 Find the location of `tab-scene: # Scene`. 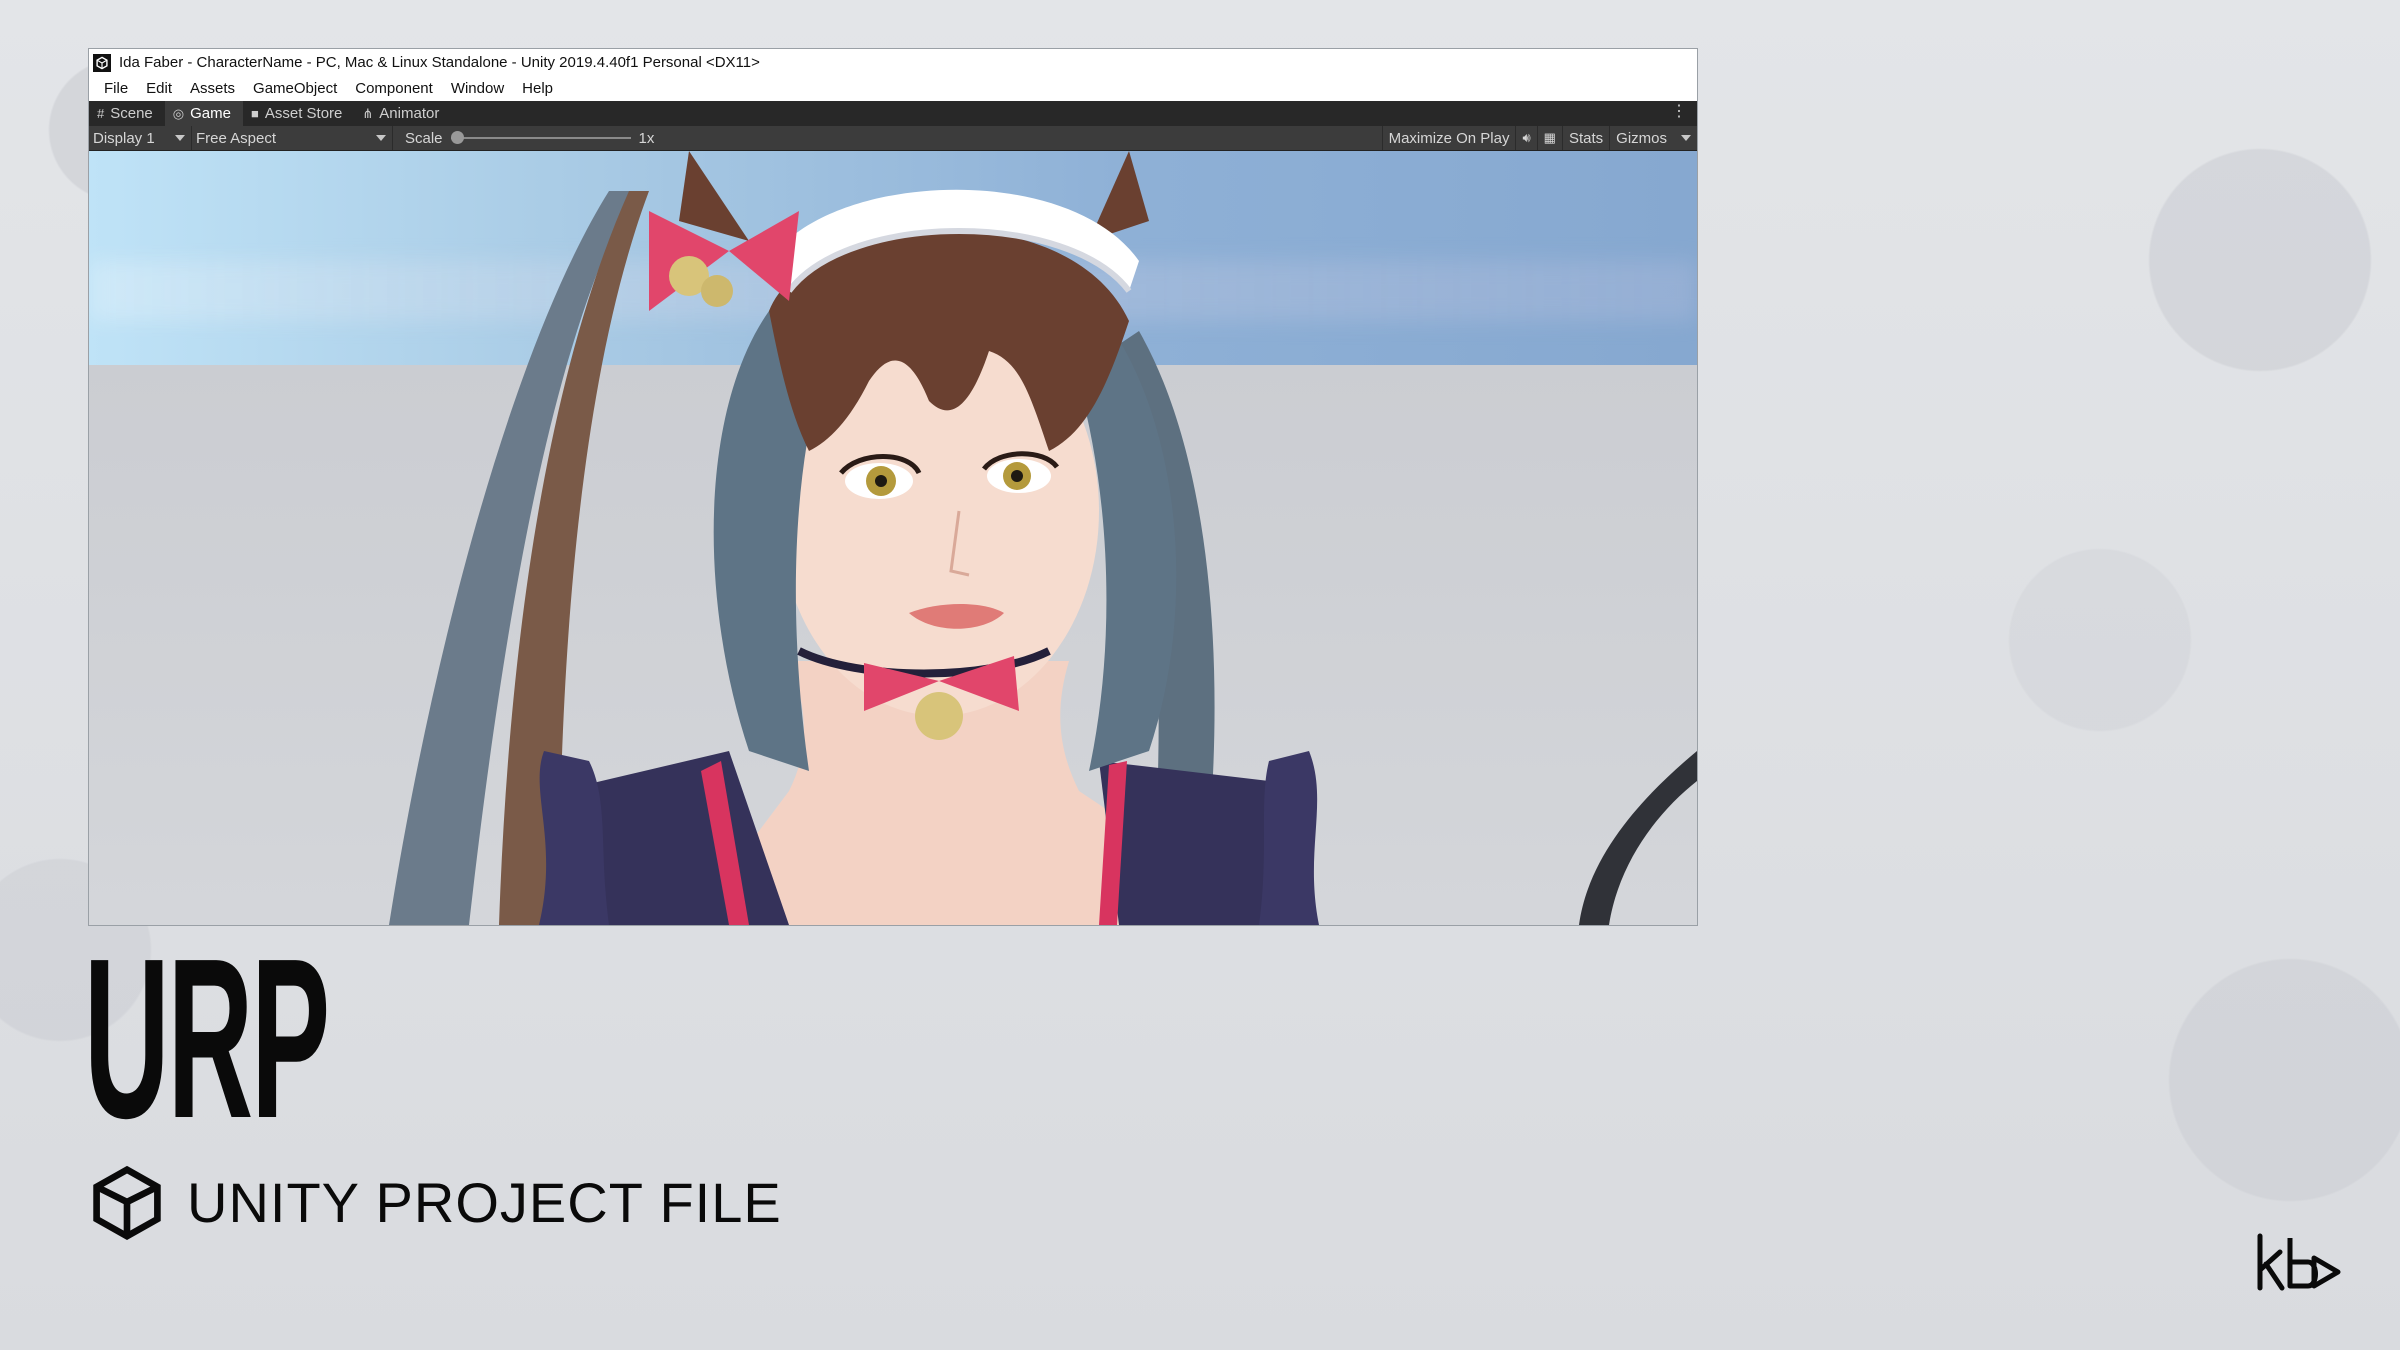

tab-scene: # Scene is located at coordinates (127, 113).